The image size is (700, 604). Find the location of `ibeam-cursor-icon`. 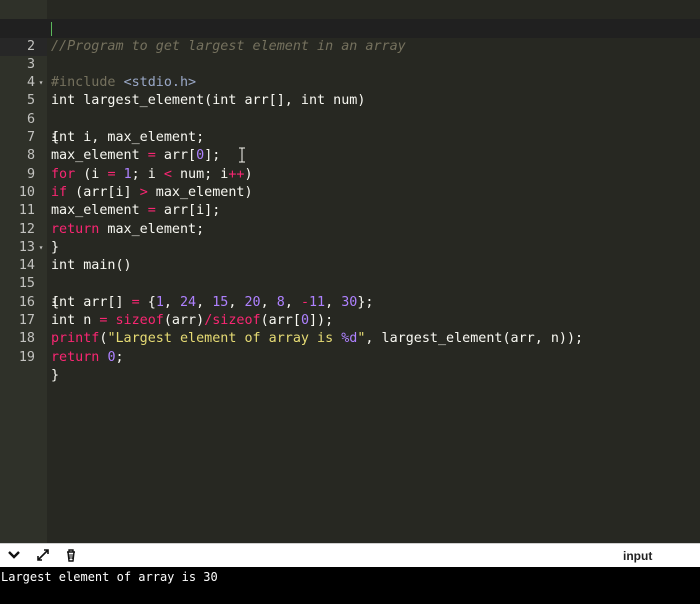

ibeam-cursor-icon is located at coordinates (242, 155).